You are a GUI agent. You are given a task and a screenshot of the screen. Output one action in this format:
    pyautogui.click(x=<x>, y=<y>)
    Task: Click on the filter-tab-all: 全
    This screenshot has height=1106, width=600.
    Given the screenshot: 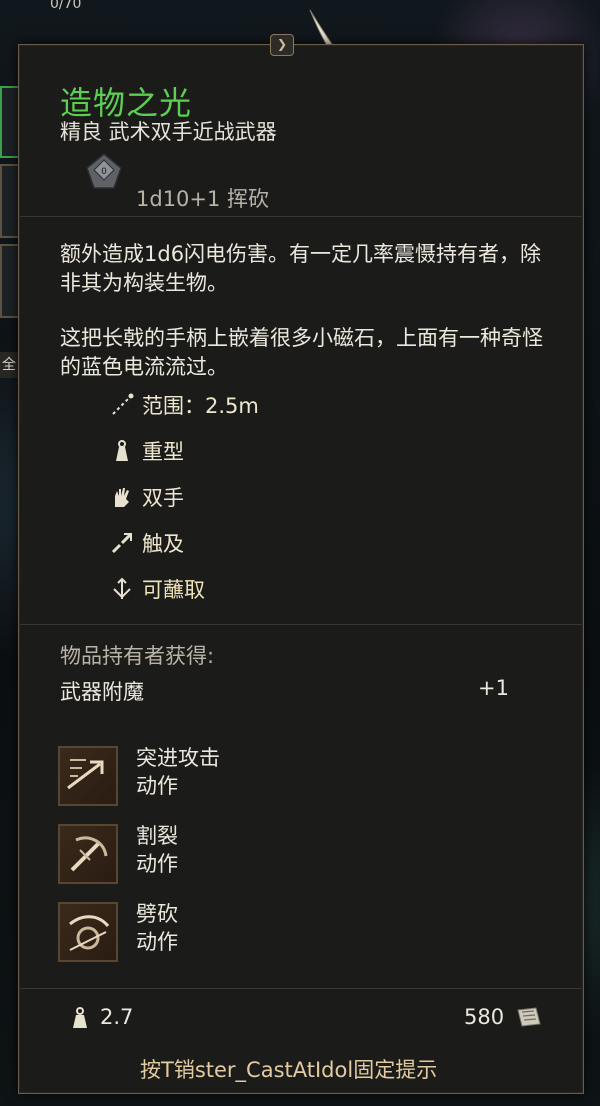 What is the action you would take?
    pyautogui.click(x=9, y=365)
    